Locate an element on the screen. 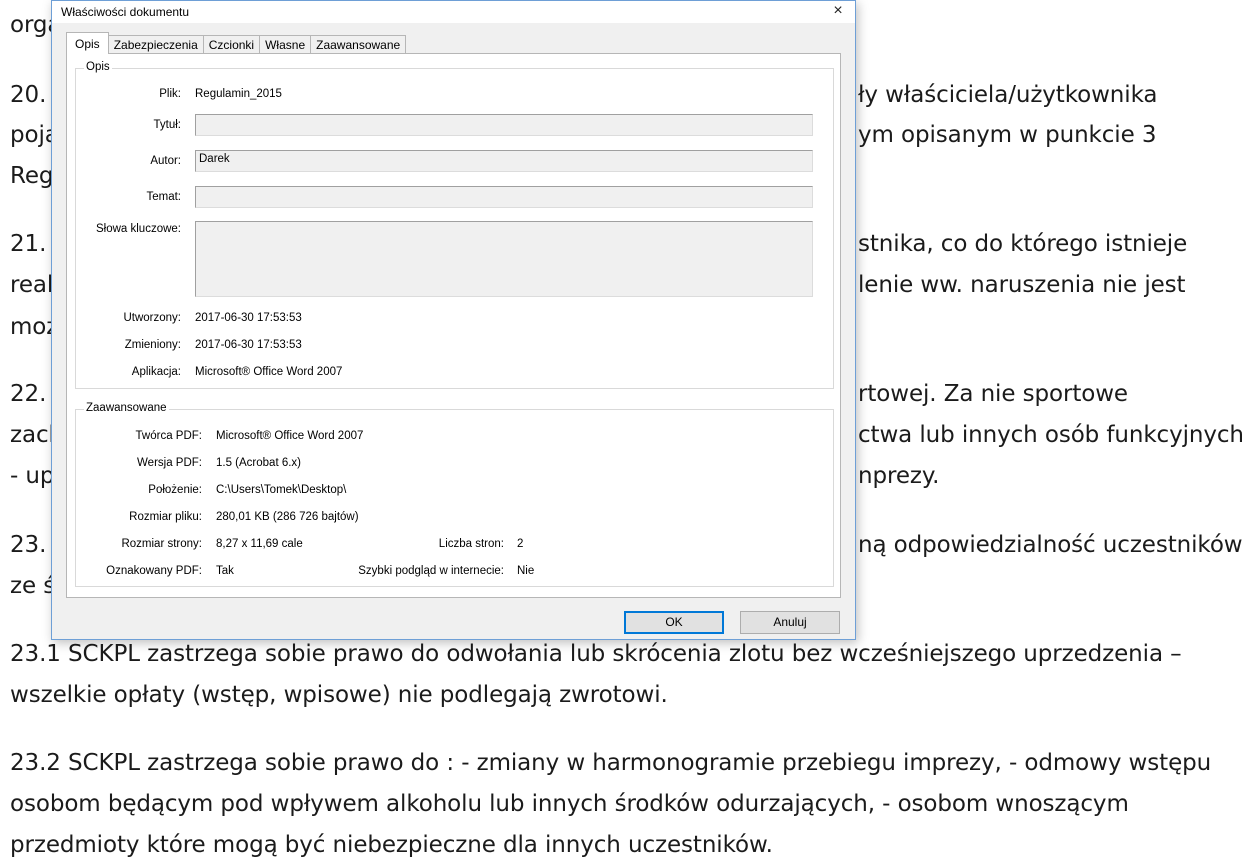 This screenshot has width=1256, height=861. location-value: C:\Users\Tomek\Desktop\ is located at coordinates (281, 490).